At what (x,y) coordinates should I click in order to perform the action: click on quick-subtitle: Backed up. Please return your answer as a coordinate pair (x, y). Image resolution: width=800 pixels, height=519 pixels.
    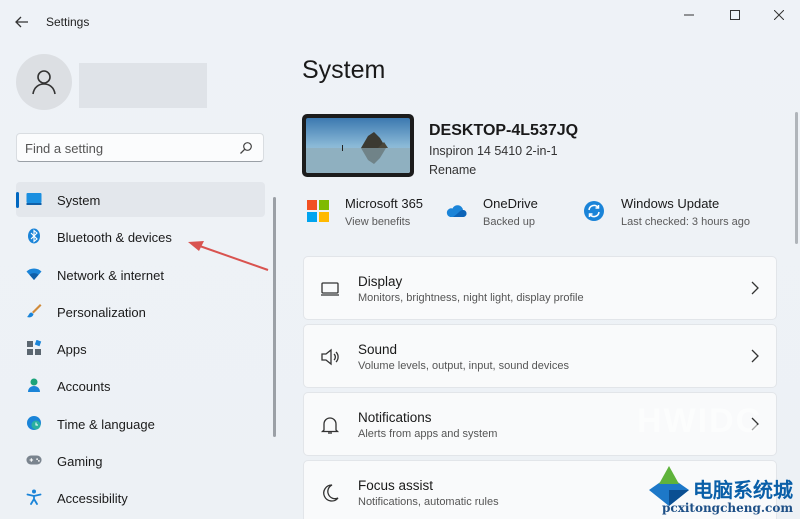
    Looking at the image, I should click on (509, 222).